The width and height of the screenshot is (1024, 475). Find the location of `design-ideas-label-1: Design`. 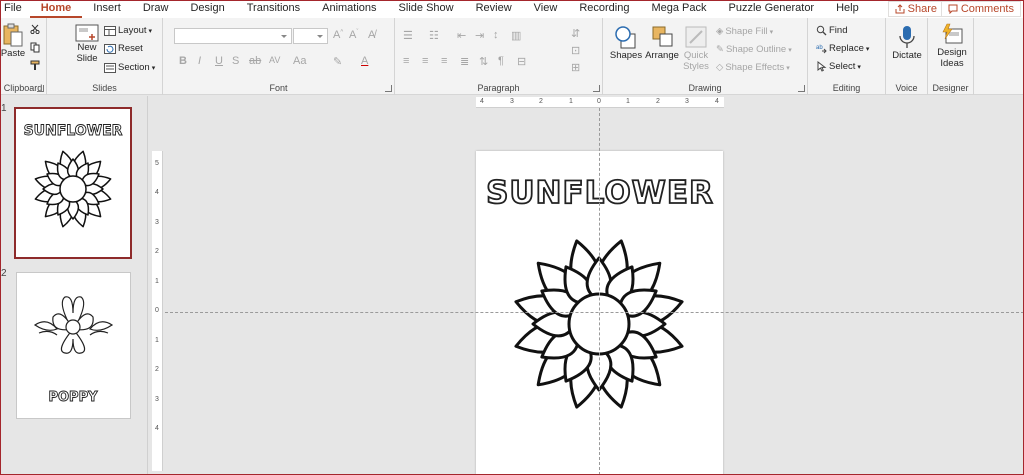

design-ideas-label-1: Design is located at coordinates (952, 52).